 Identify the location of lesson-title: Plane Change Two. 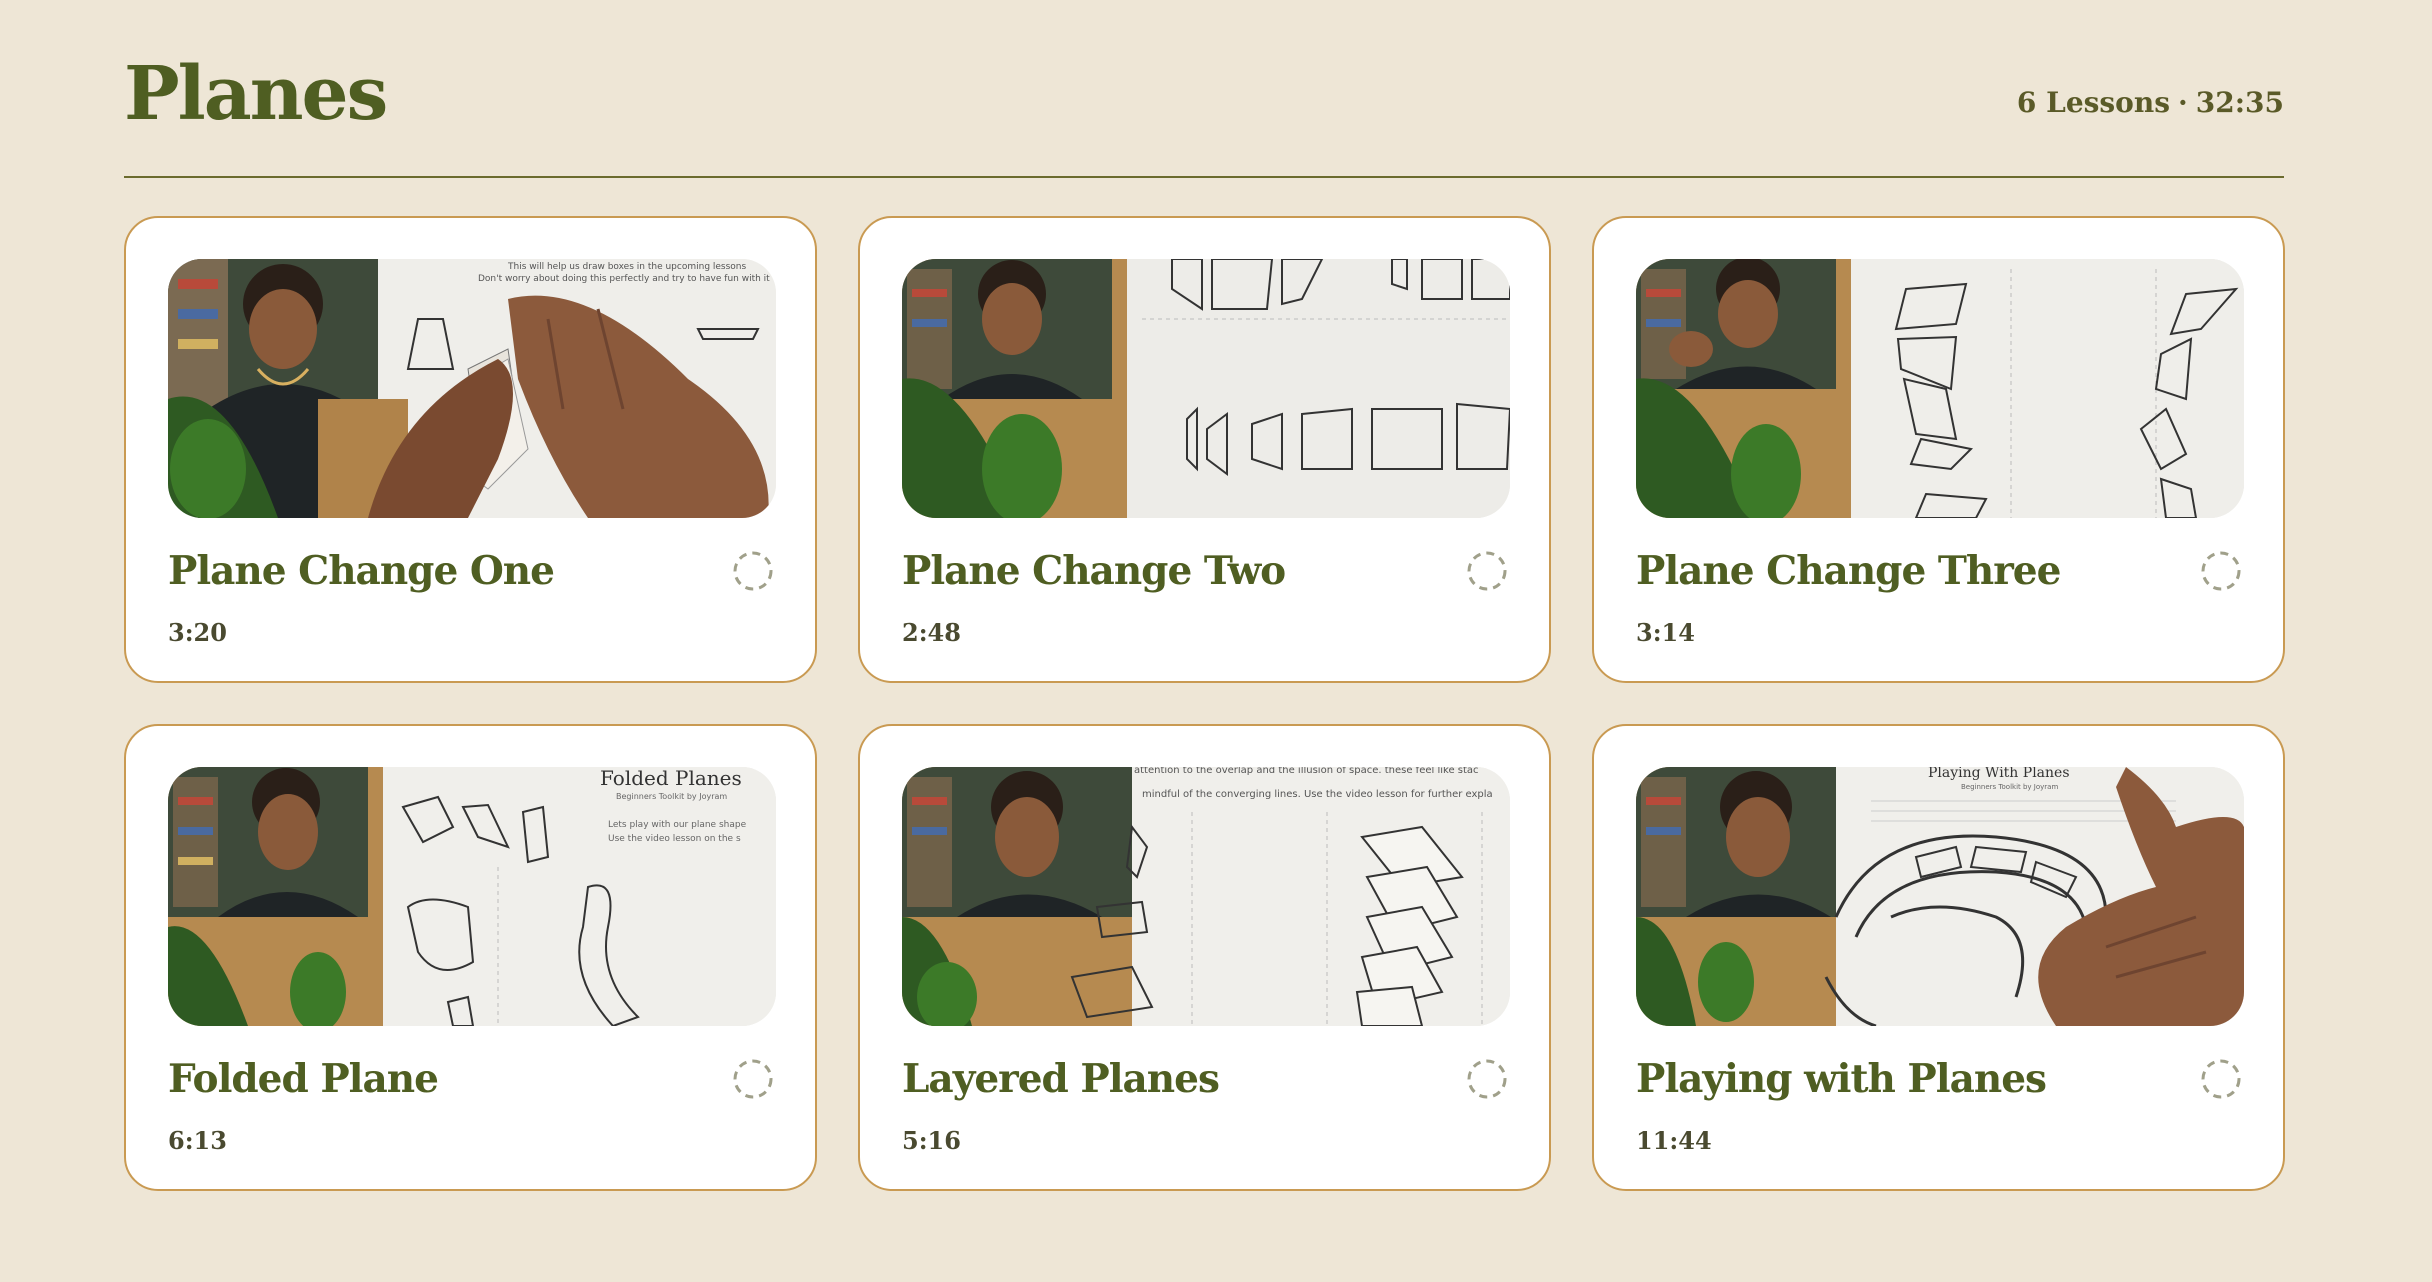
(1094, 571).